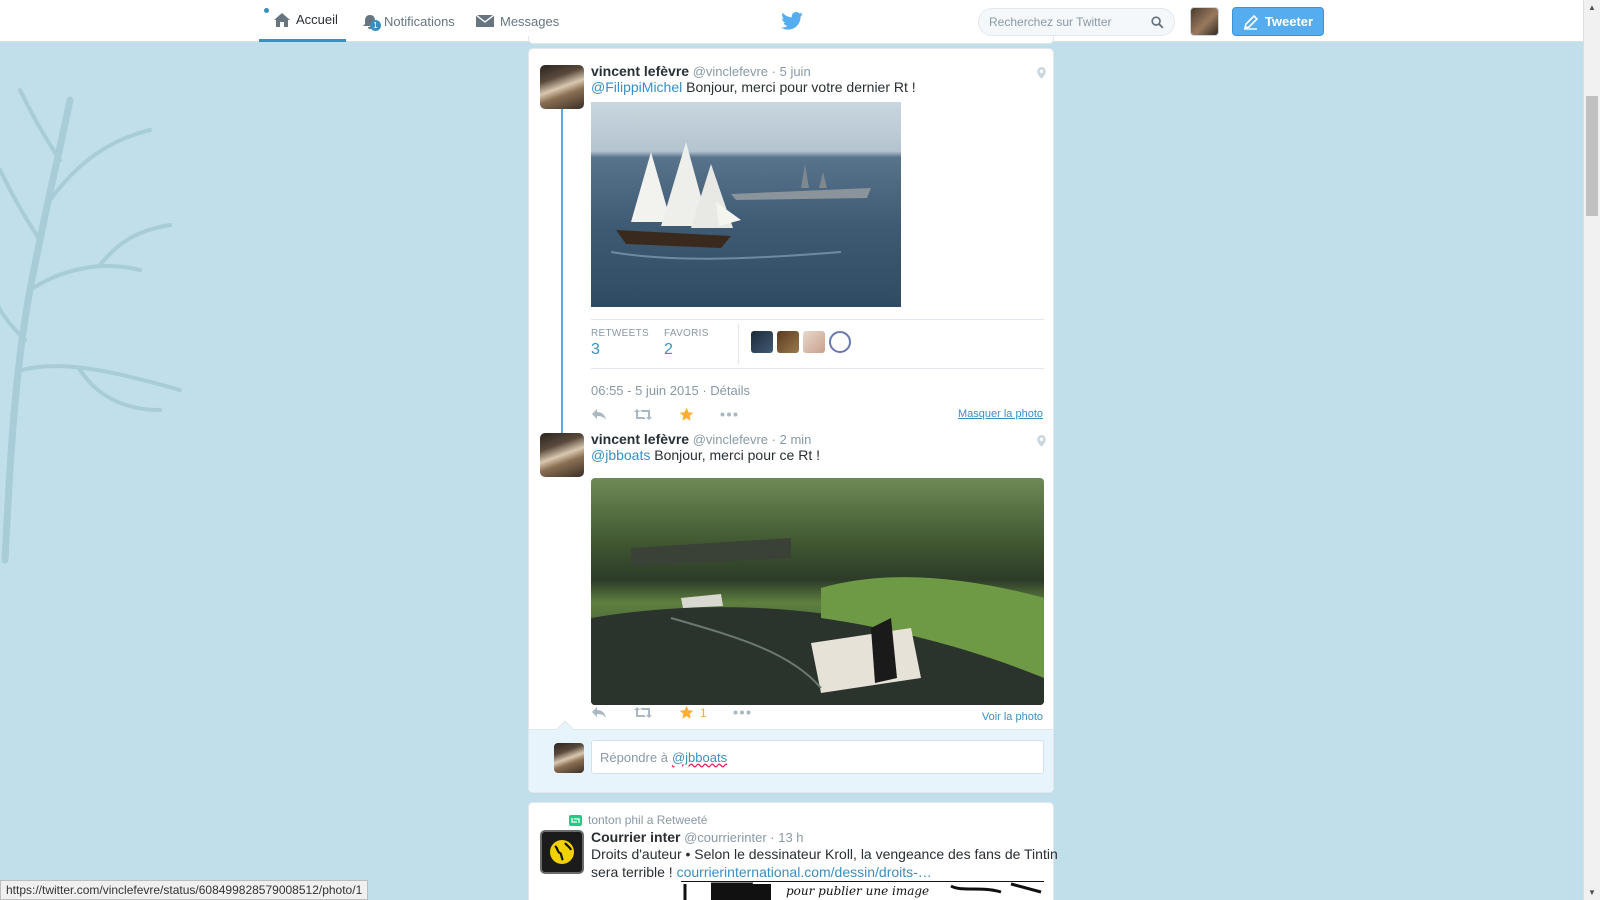 This screenshot has height=900, width=1600. I want to click on envelope-icon, so click(485, 20).